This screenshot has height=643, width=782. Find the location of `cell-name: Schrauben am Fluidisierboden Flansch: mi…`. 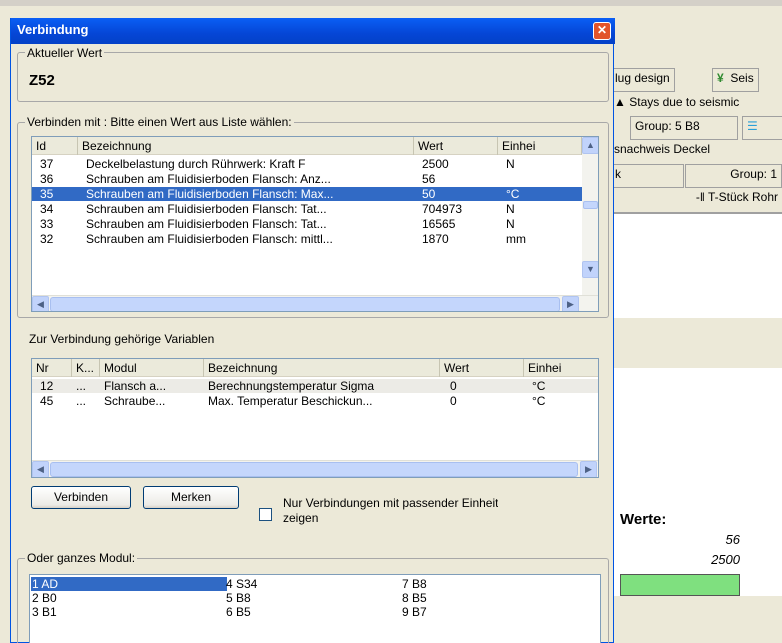

cell-name: Schrauben am Fluidisierboden Flansch: mi… is located at coordinates (209, 239).